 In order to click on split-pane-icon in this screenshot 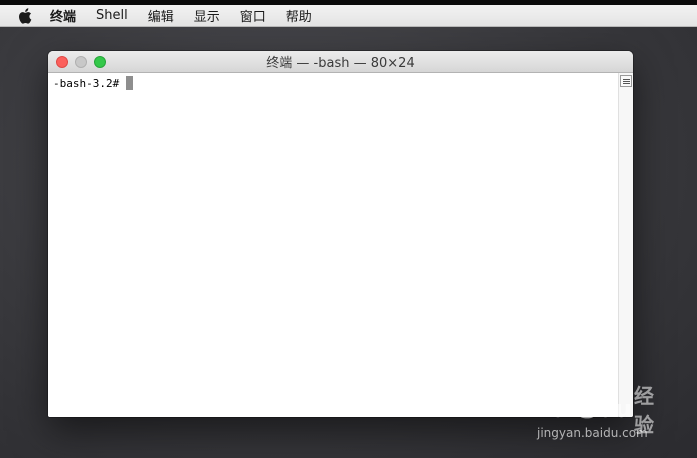, I will do `click(626, 81)`.